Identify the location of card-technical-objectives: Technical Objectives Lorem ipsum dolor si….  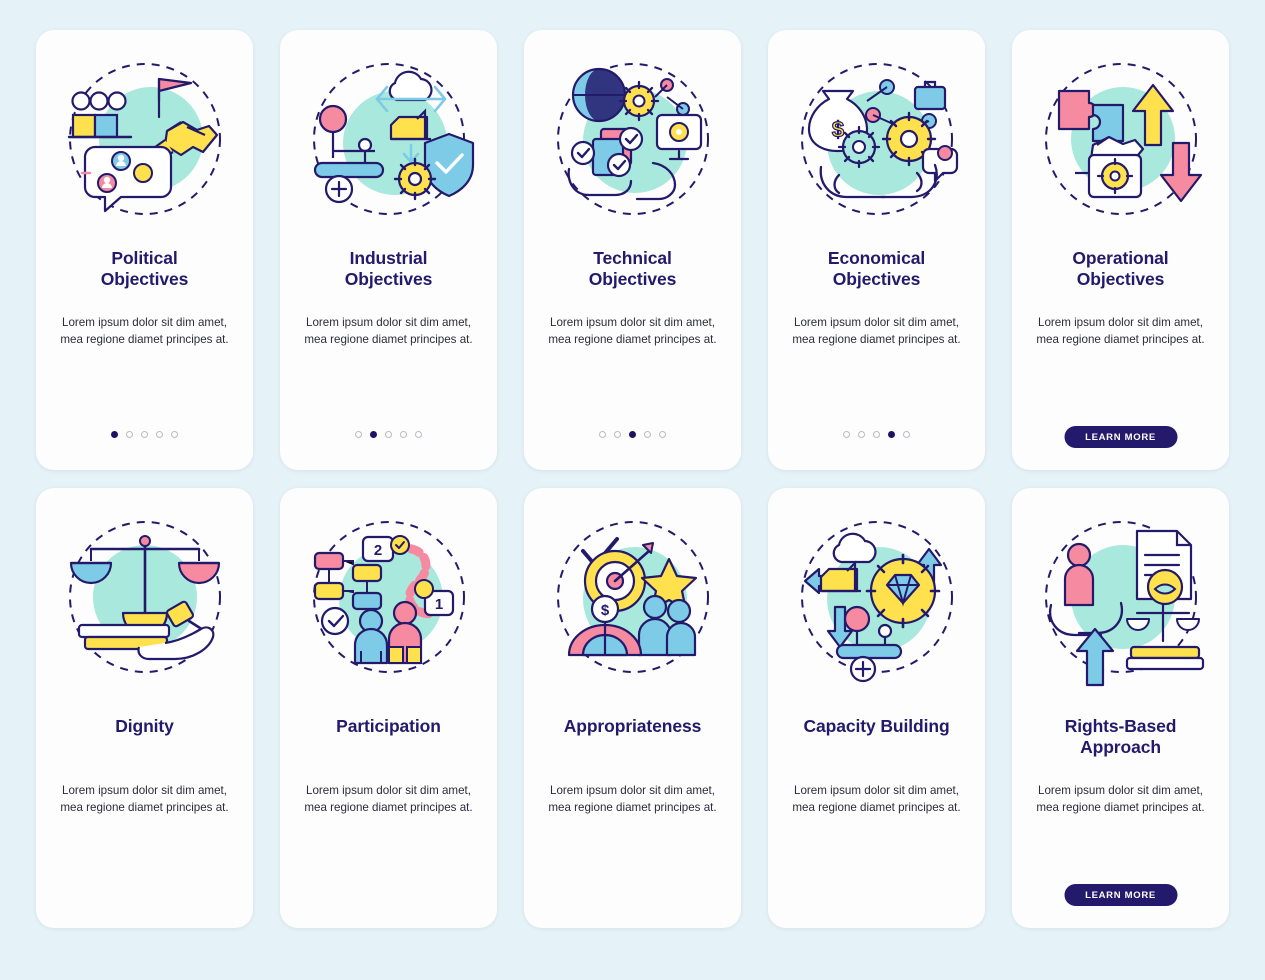
(632, 250).